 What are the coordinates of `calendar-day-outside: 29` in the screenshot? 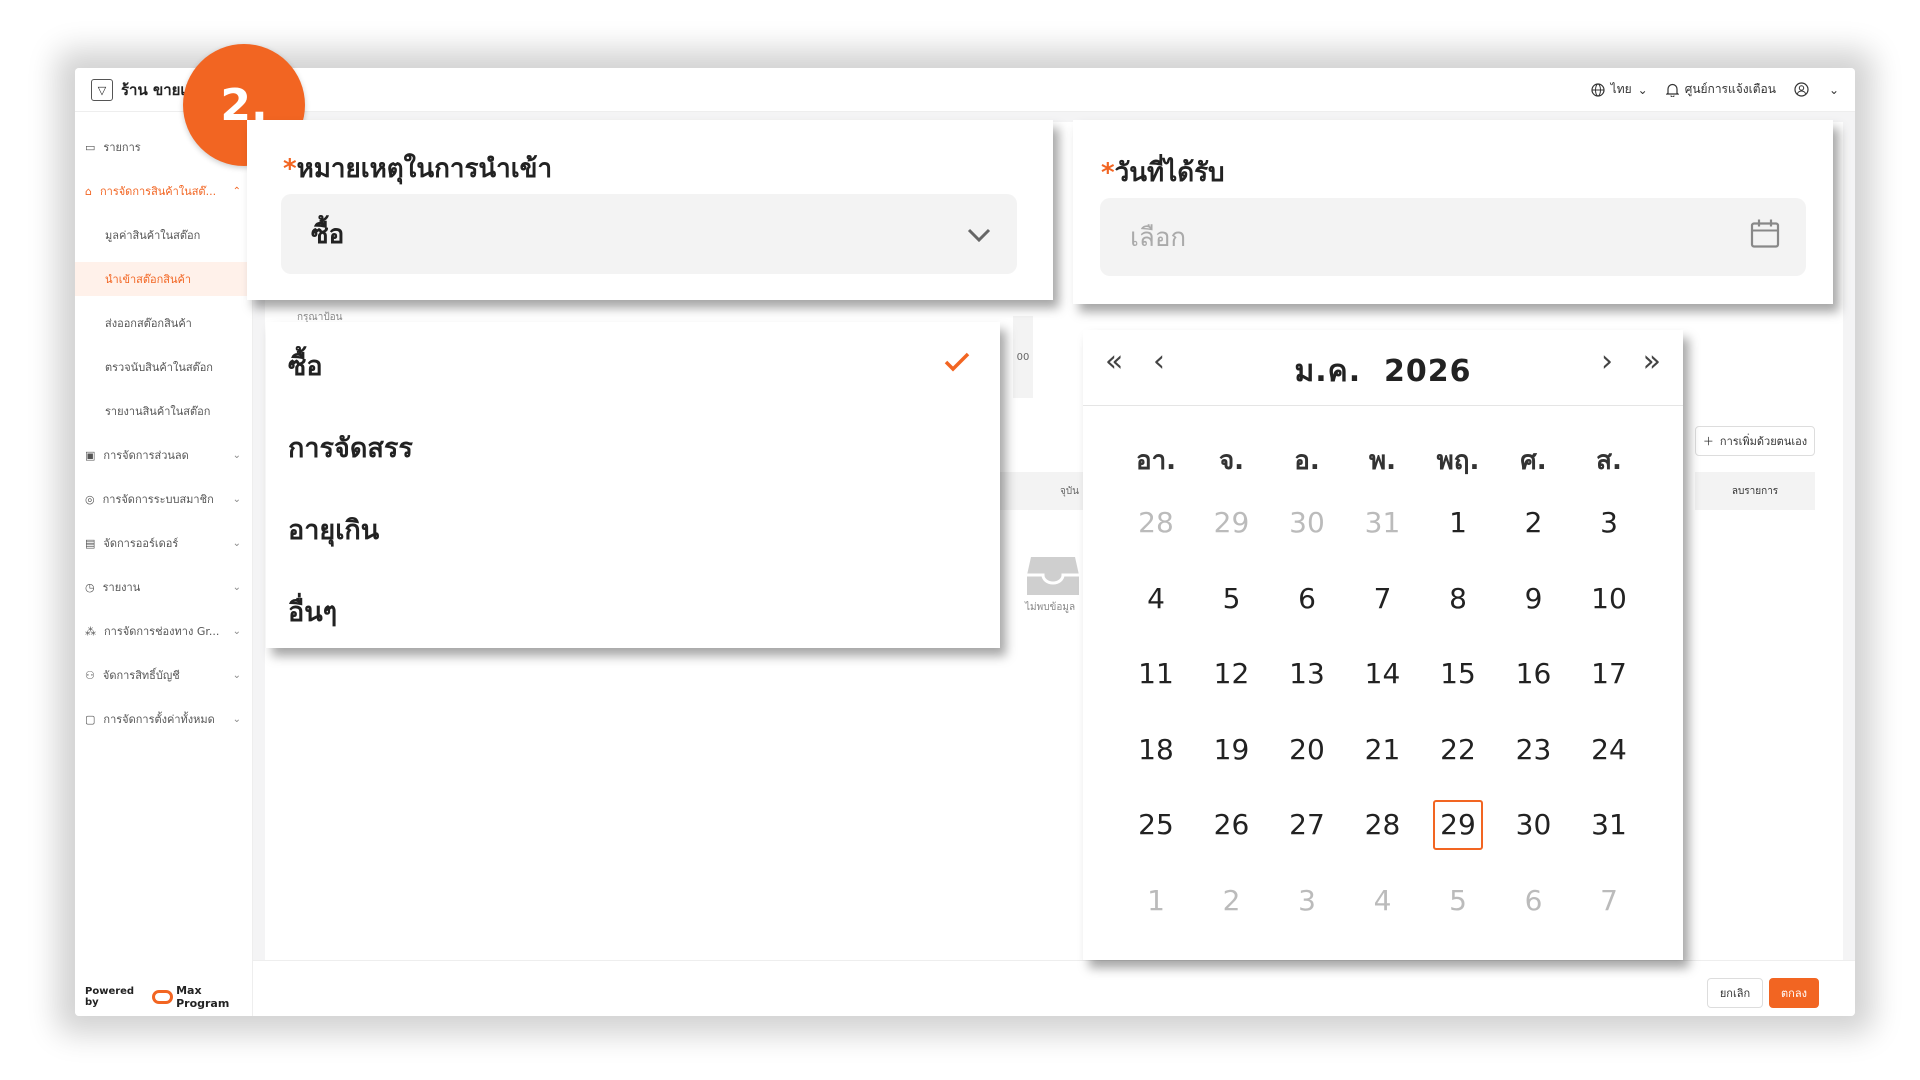 It's located at (1232, 523).